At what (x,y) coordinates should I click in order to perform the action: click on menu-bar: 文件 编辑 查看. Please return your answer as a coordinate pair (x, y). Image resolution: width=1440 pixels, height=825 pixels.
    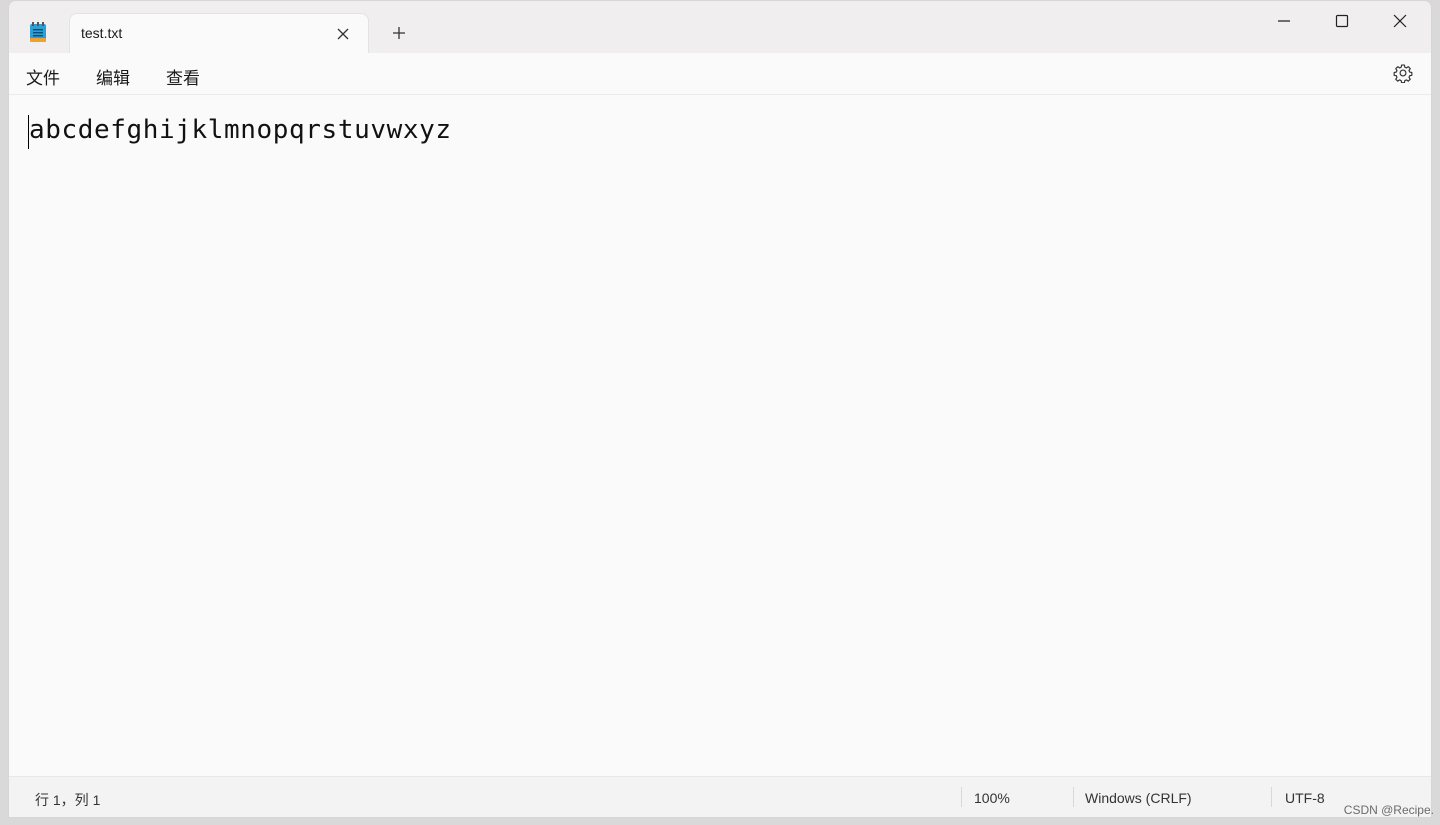
    Looking at the image, I should click on (720, 74).